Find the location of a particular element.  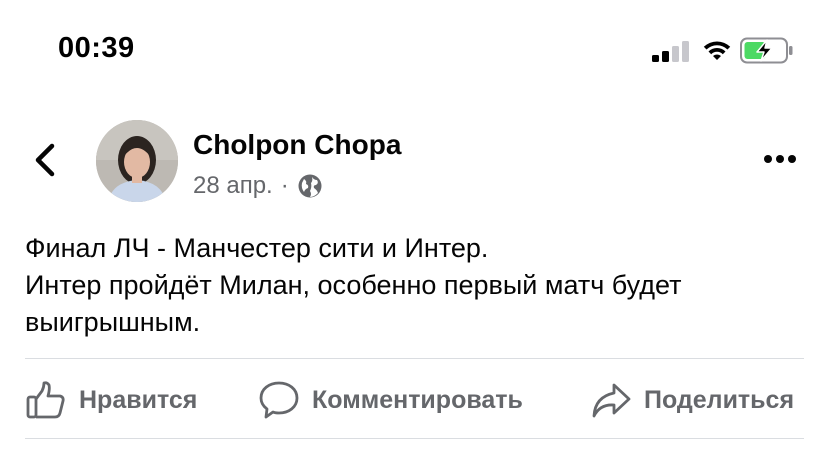

thumbs-up-icon is located at coordinates (45, 400).